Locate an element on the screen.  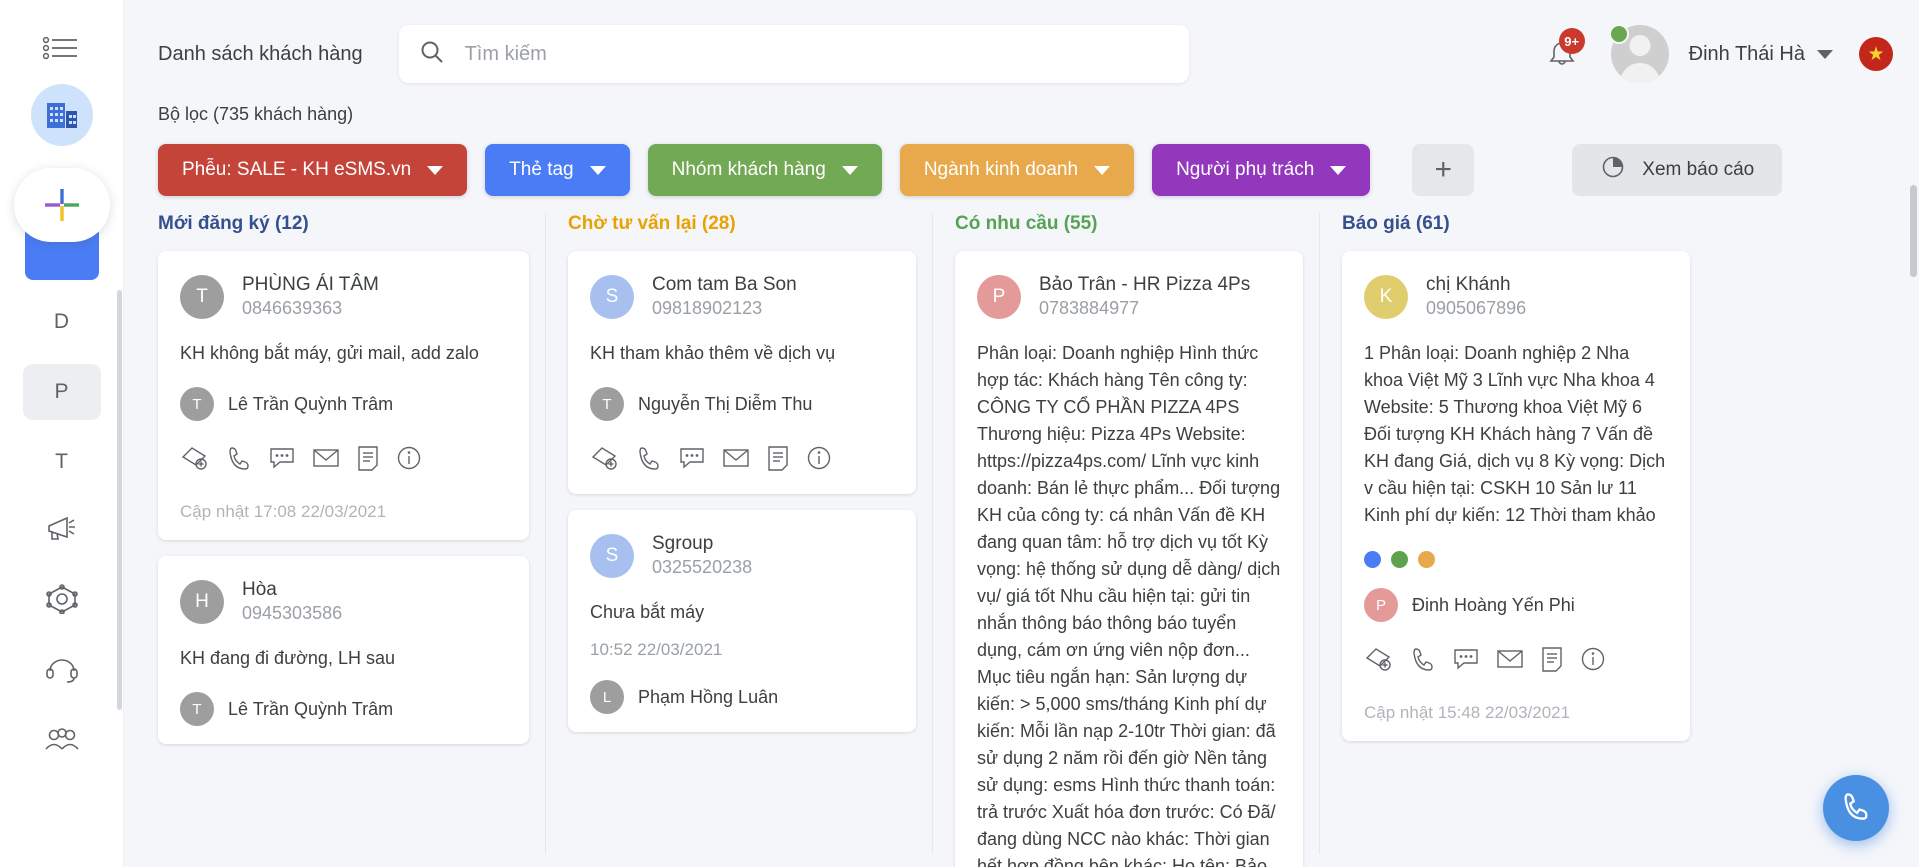
search-box is located at coordinates (793, 54).